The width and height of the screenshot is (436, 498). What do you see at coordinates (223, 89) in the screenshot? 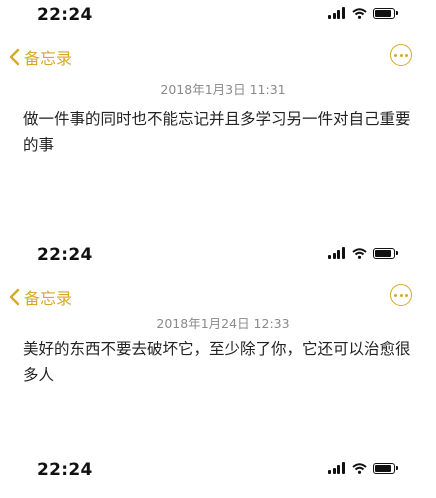
I see `note-date: 2018年1月3日 11:31` at bounding box center [223, 89].